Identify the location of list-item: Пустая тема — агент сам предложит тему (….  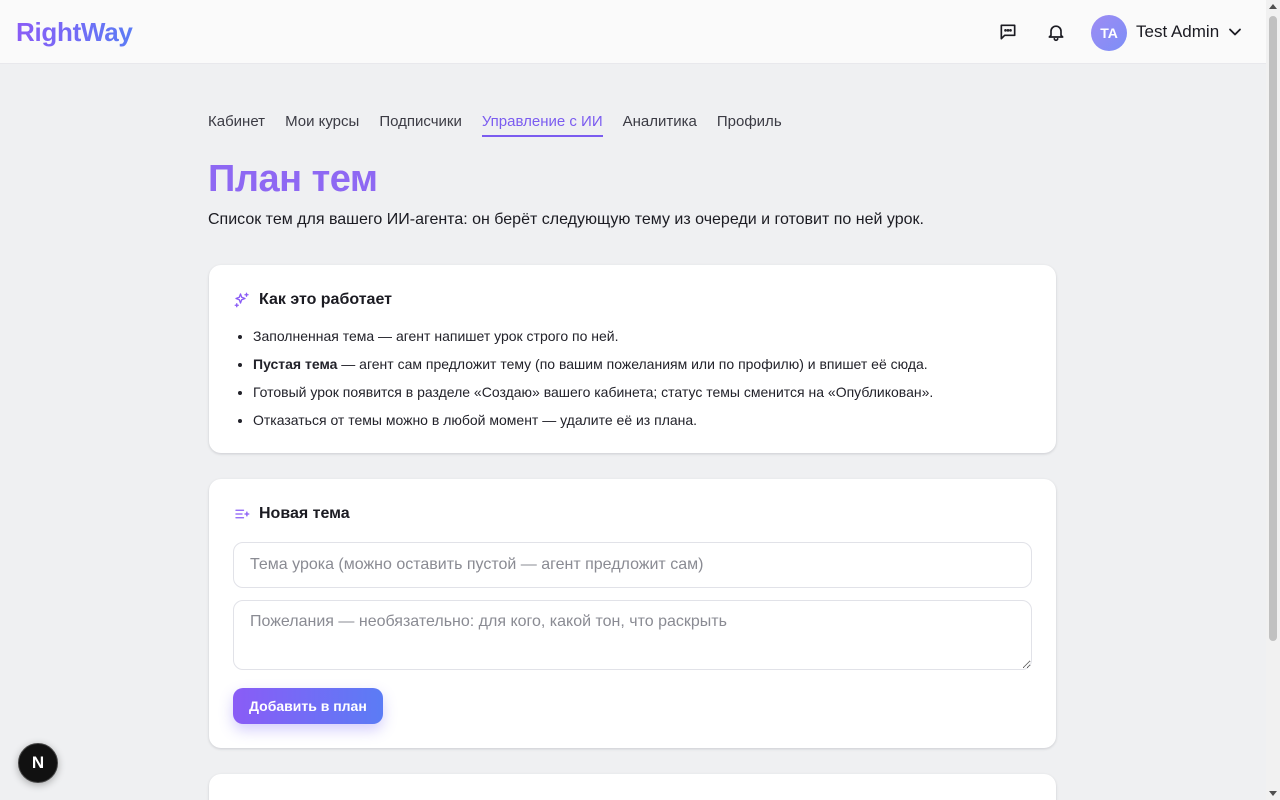
(593, 369).